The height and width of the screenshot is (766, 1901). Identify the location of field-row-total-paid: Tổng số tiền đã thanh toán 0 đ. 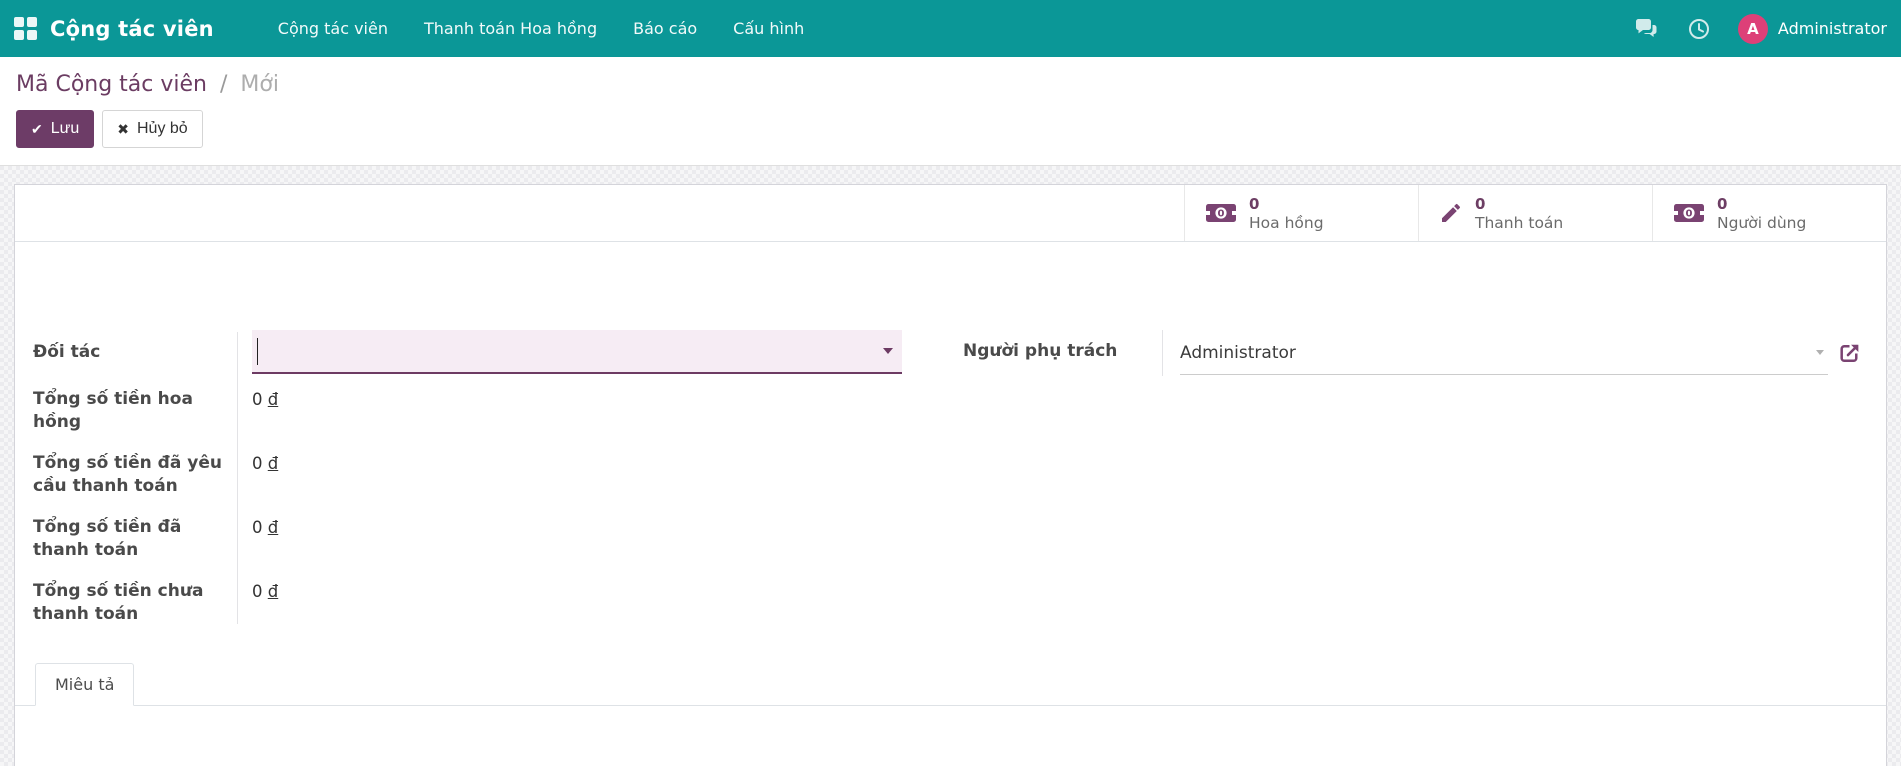
(490, 539).